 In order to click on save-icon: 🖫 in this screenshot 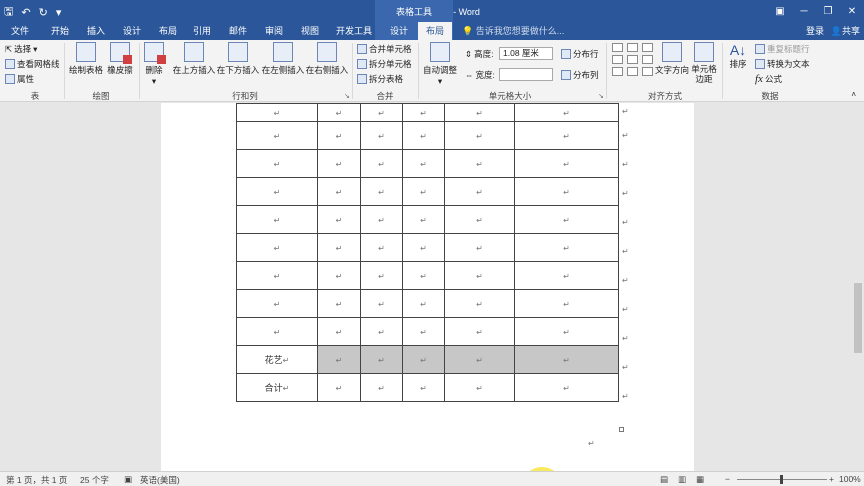, I will do `click(8, 12)`.